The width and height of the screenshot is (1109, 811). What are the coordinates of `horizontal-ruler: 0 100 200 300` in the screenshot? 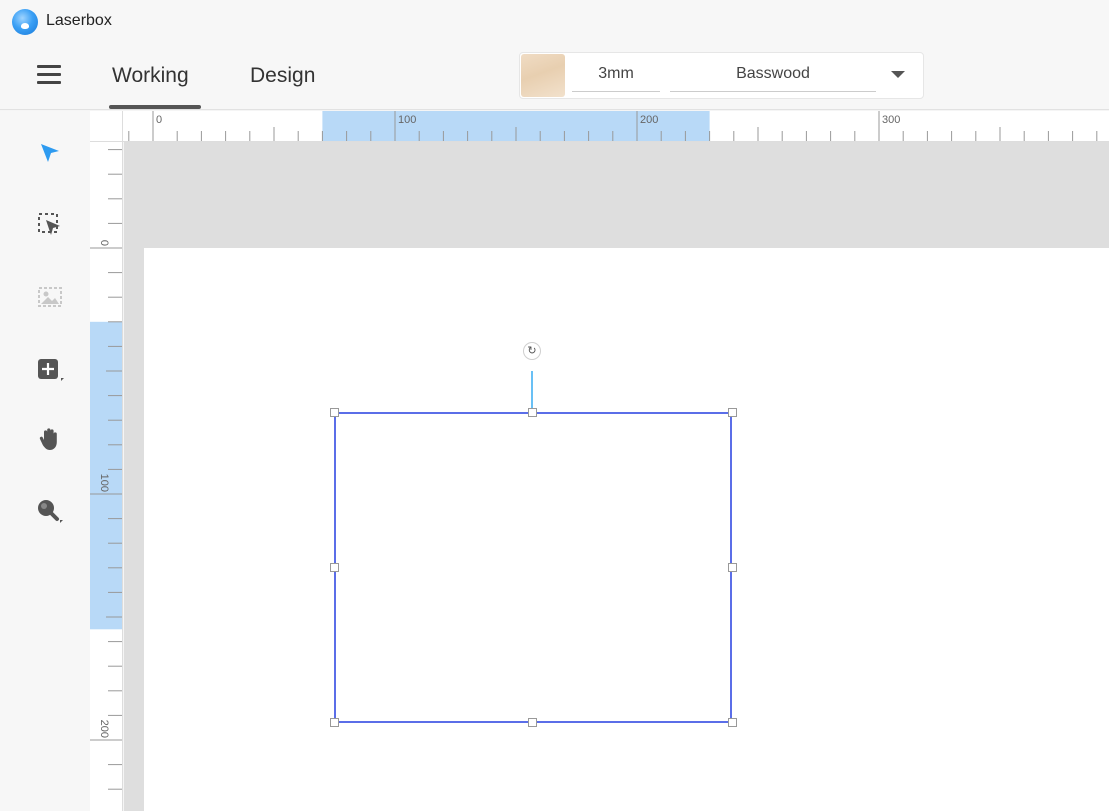 It's located at (616, 126).